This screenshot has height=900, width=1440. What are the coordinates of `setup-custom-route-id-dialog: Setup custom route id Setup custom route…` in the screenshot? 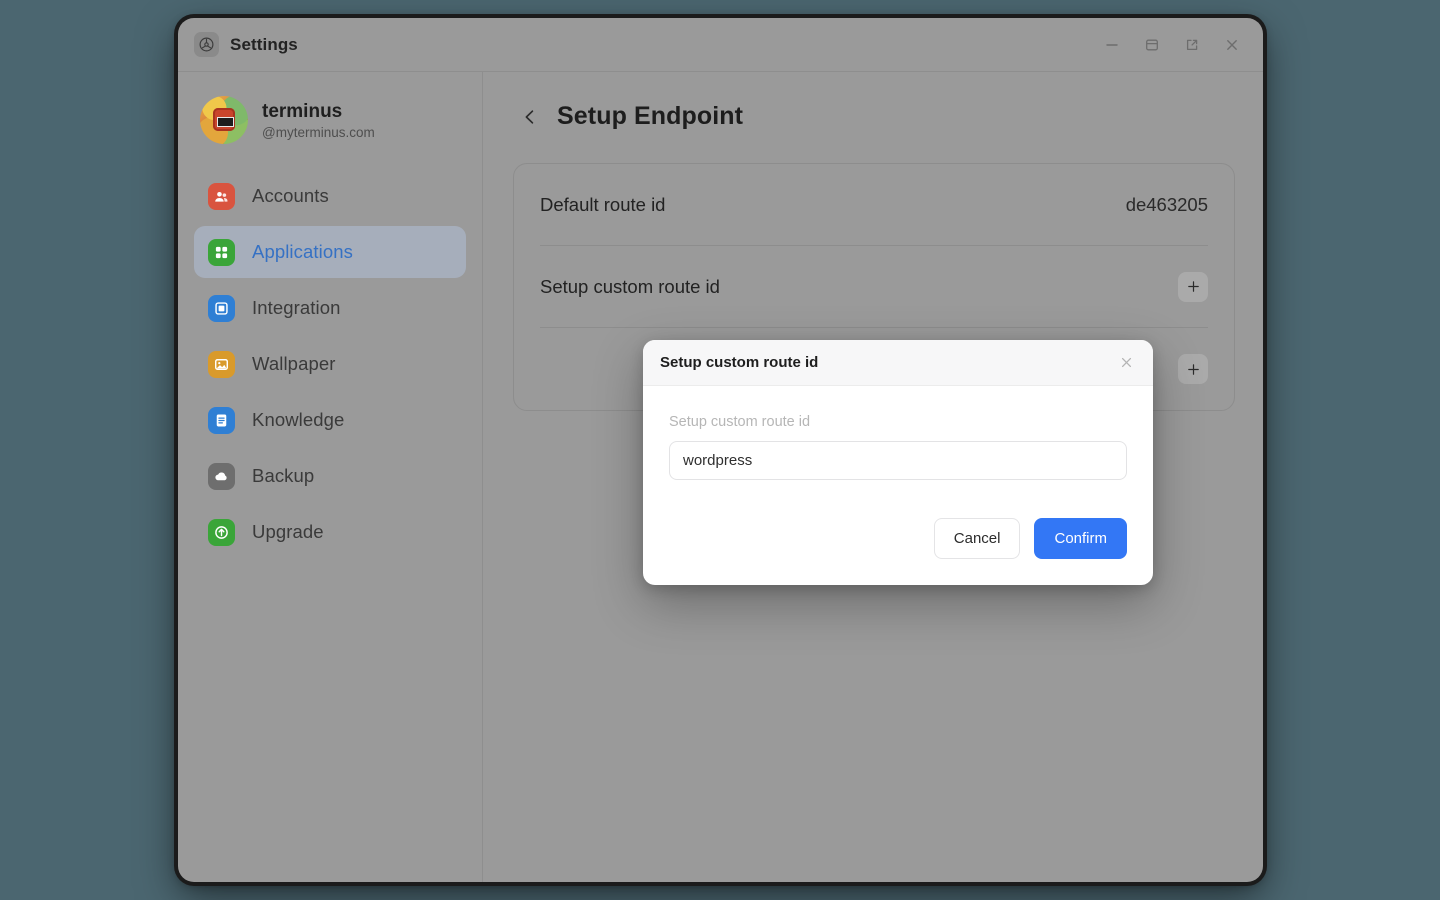 It's located at (898, 462).